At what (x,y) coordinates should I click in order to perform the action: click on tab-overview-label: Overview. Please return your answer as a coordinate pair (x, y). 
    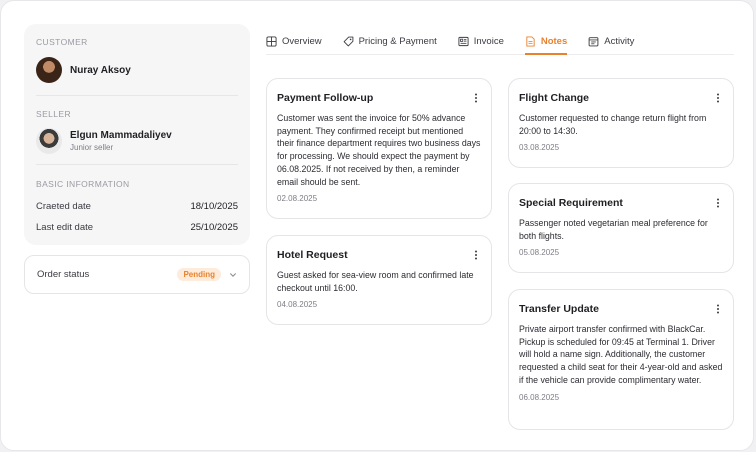
    Looking at the image, I should click on (302, 41).